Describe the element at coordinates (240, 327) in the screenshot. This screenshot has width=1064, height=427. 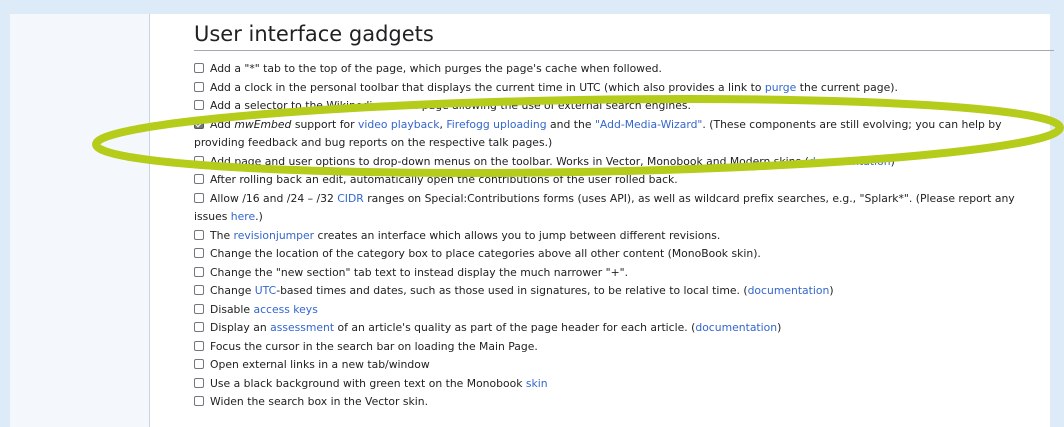
I see `gadget-text: Display an` at that location.